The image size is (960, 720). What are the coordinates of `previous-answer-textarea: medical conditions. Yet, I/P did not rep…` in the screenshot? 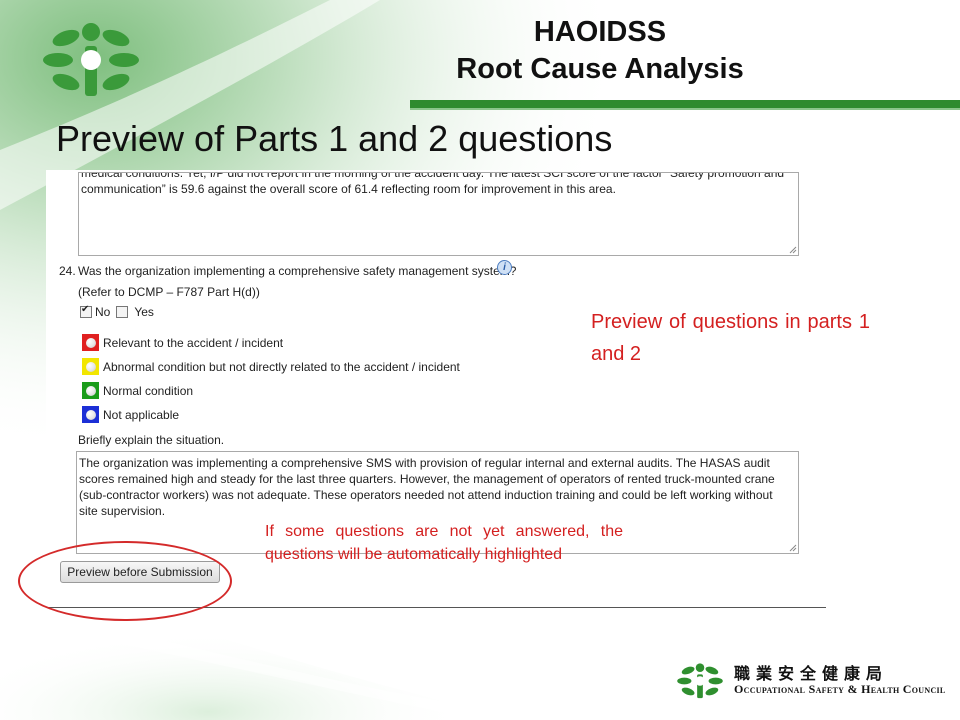 It's located at (438, 214).